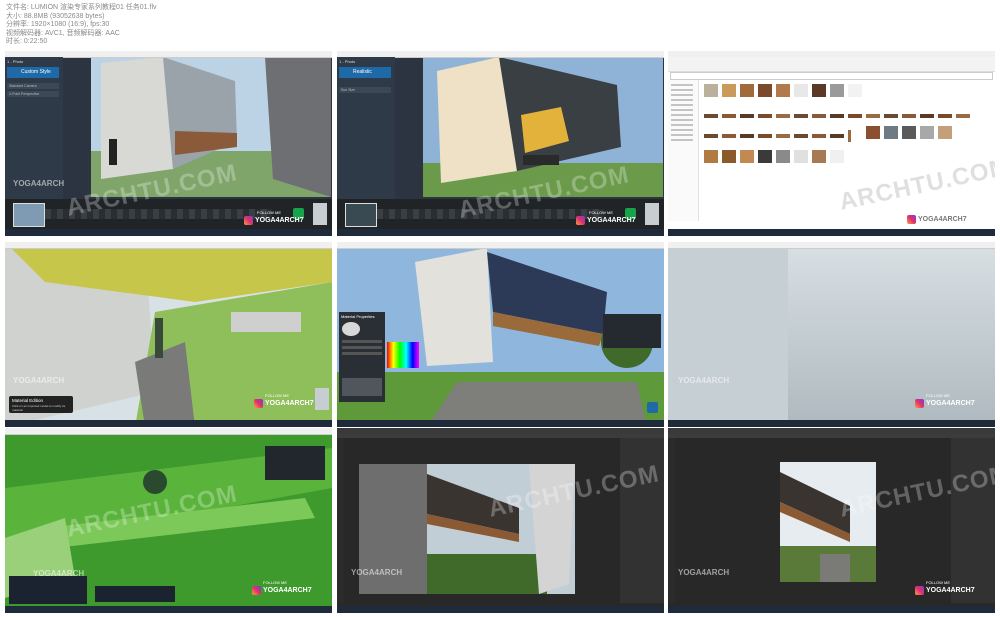 The width and height of the screenshot is (1000, 617). What do you see at coordinates (362, 357) in the screenshot?
I see `material-properties-panel: Material Properties` at bounding box center [362, 357].